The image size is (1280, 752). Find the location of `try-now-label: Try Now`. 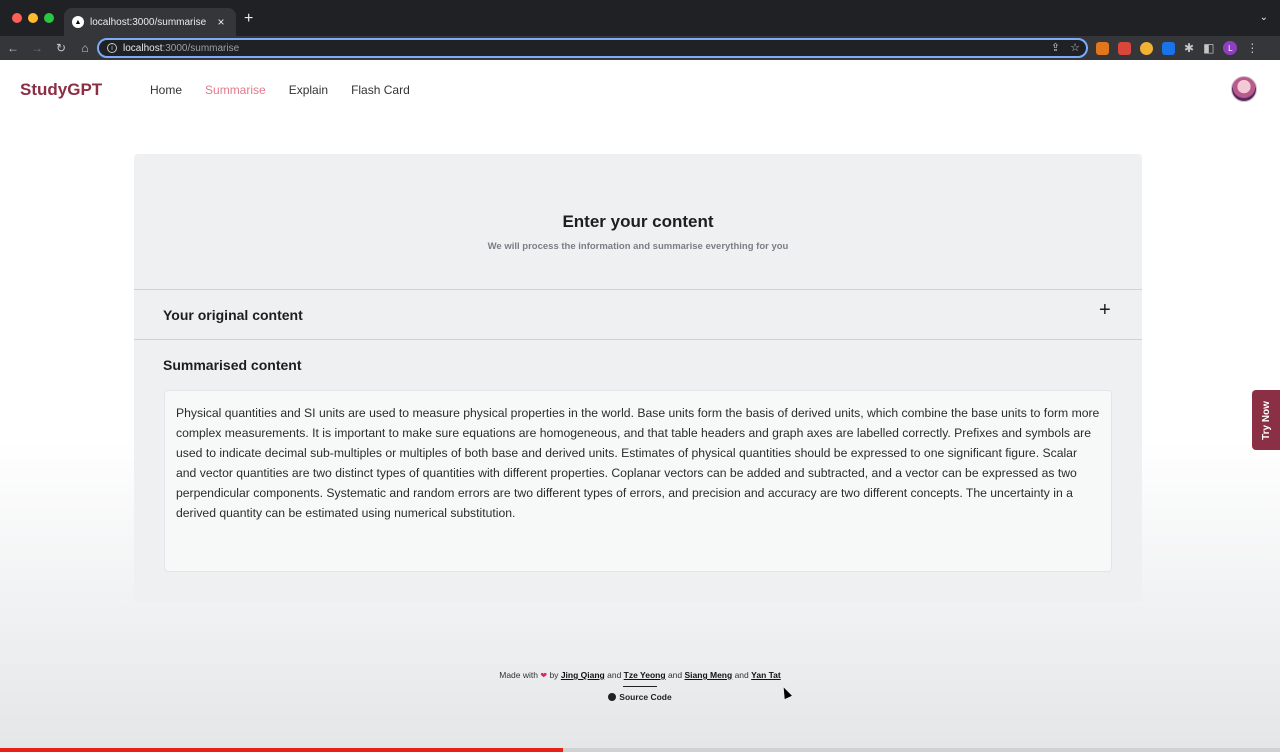

try-now-label: Try Now is located at coordinates (1266, 420).